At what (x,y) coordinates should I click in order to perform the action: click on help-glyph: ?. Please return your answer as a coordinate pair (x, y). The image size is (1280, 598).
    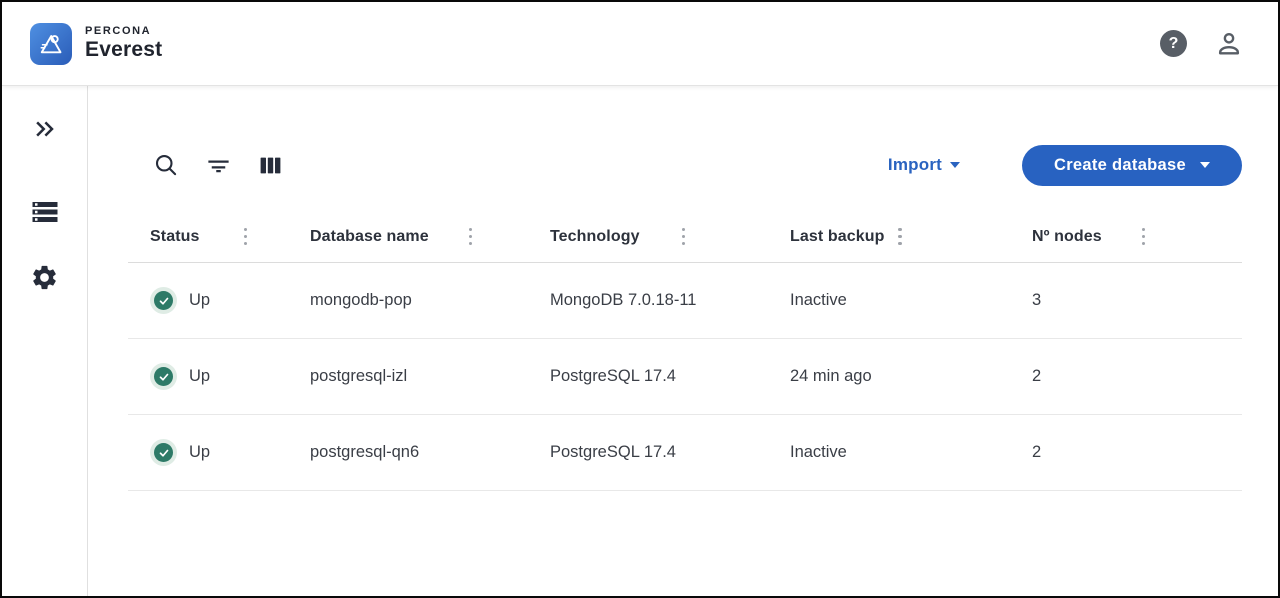
    Looking at the image, I should click on (1173, 43).